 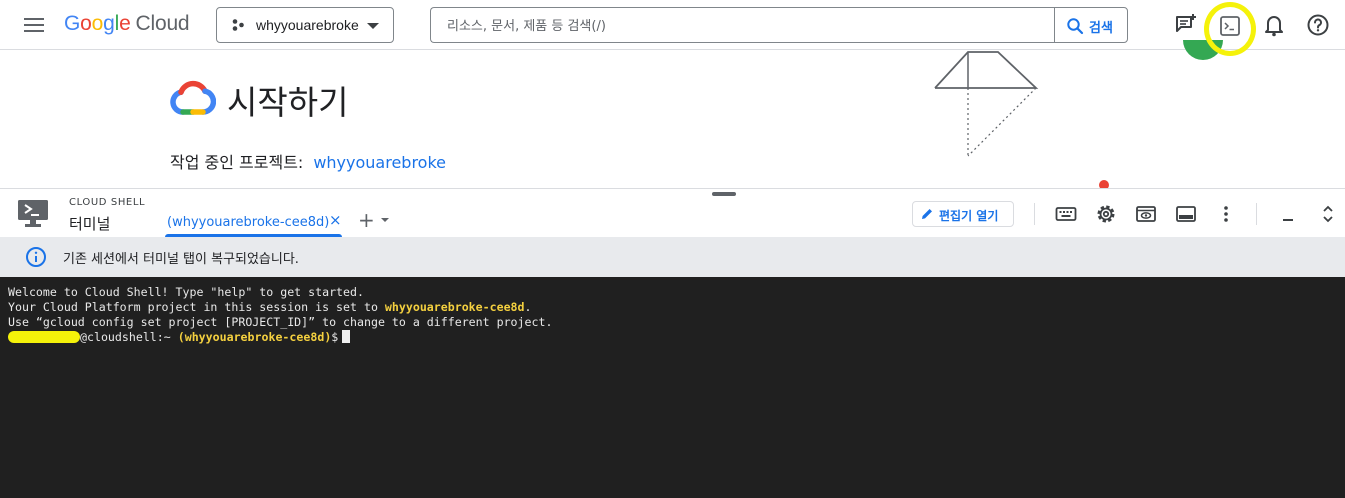 I want to click on project-dots-icon, so click(x=238, y=25).